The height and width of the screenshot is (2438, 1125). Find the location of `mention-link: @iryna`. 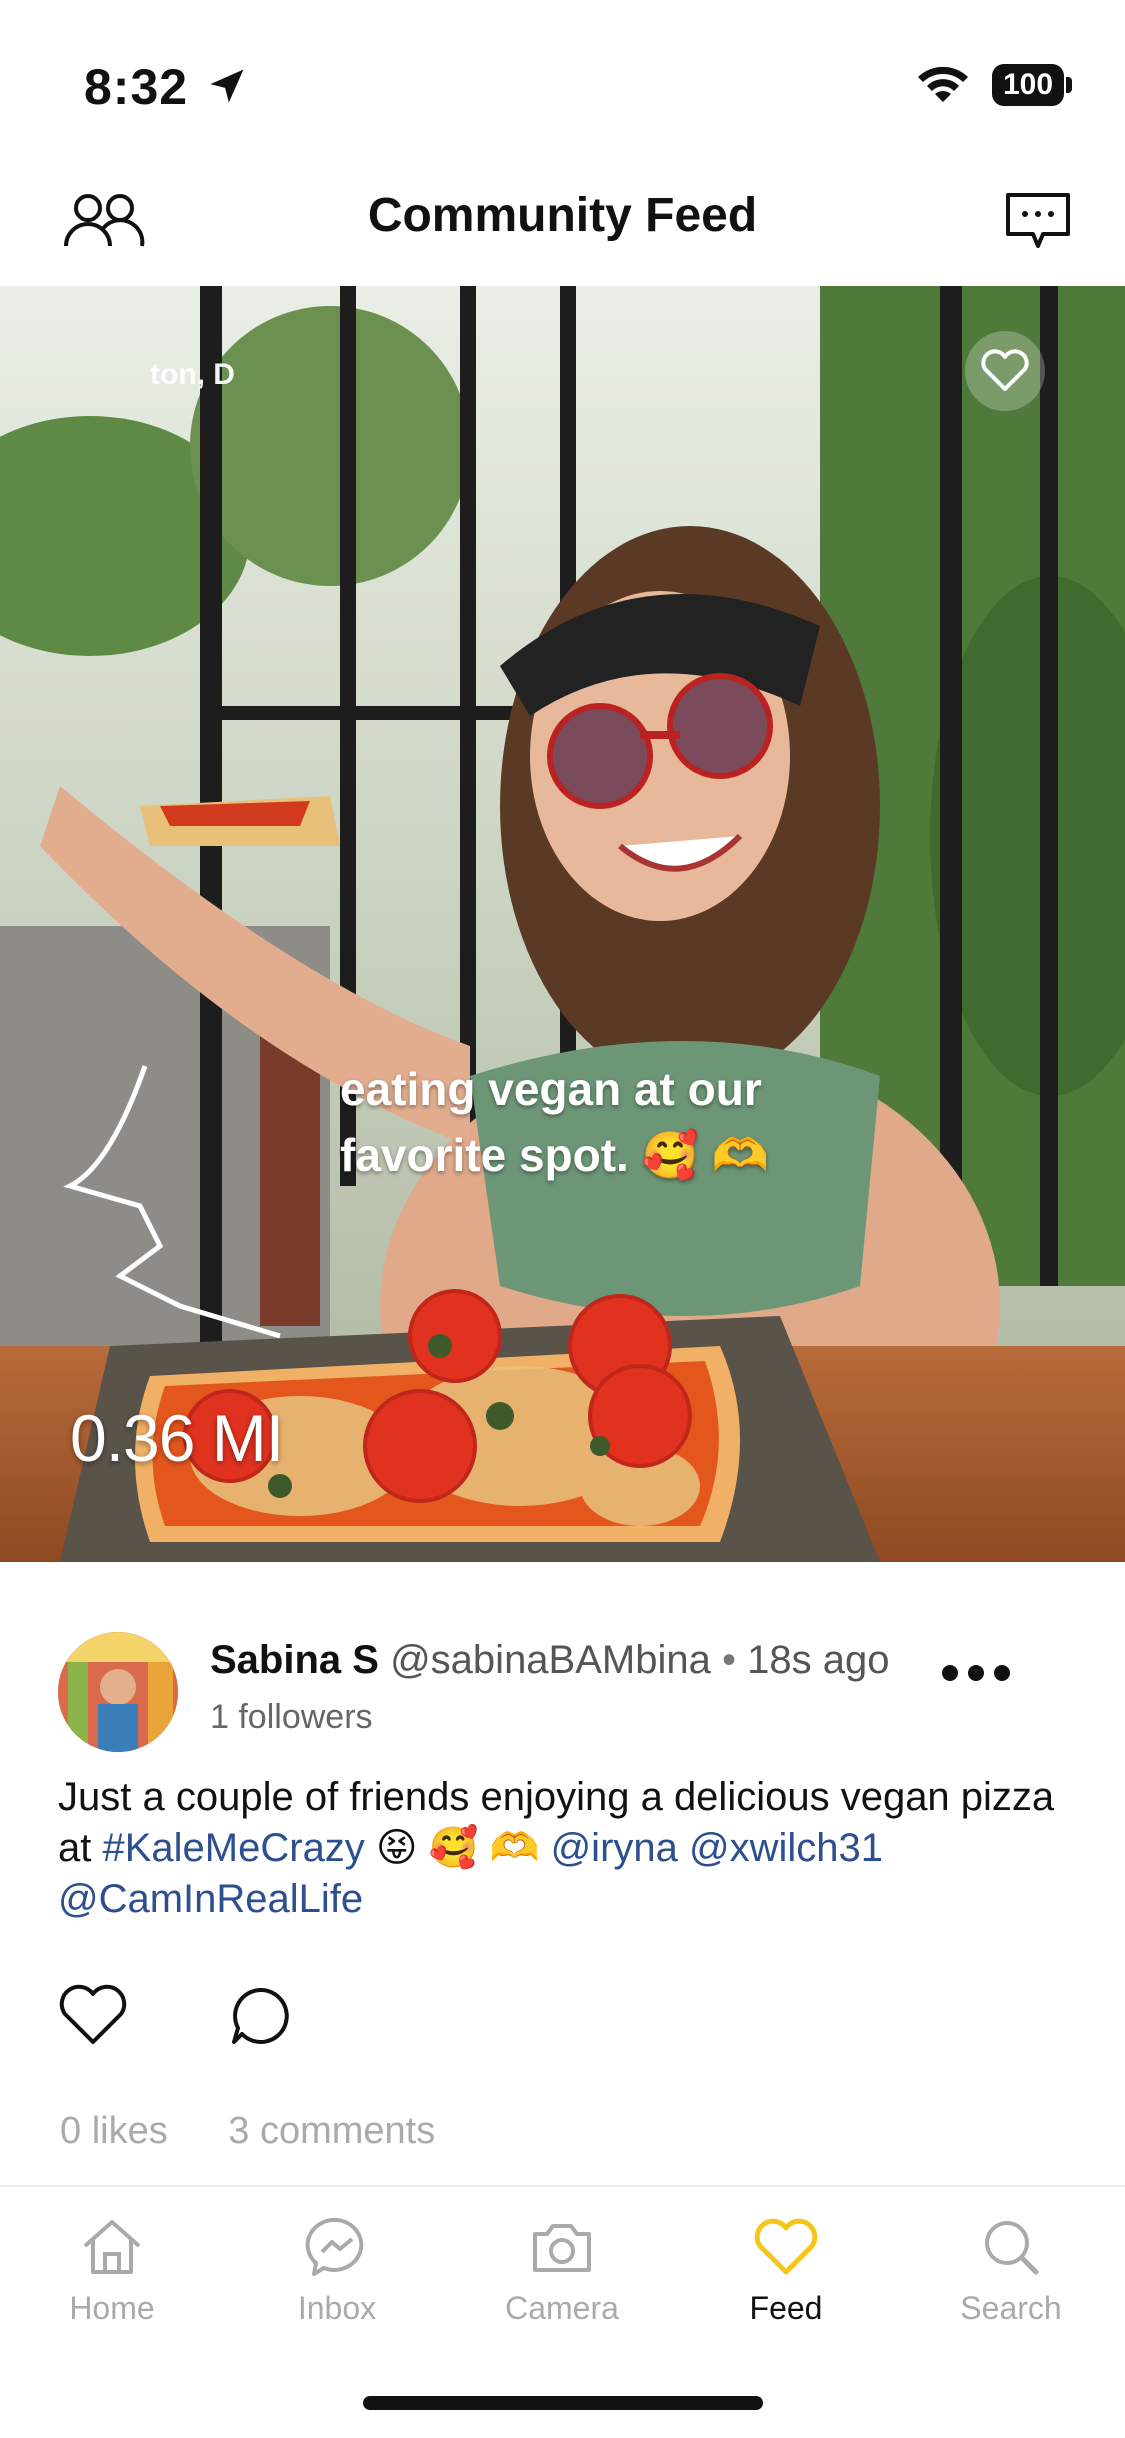

mention-link: @iryna is located at coordinates (614, 1848).